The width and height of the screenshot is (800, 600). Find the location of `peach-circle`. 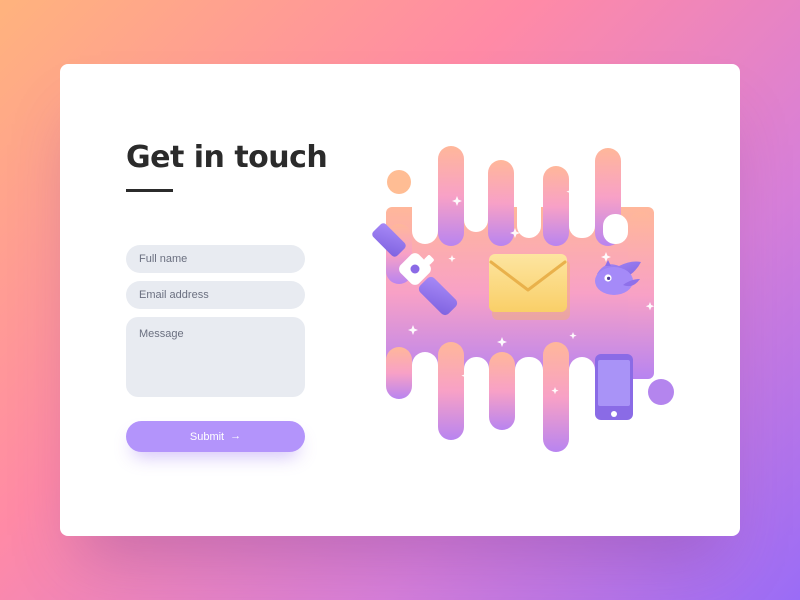

peach-circle is located at coordinates (399, 182).